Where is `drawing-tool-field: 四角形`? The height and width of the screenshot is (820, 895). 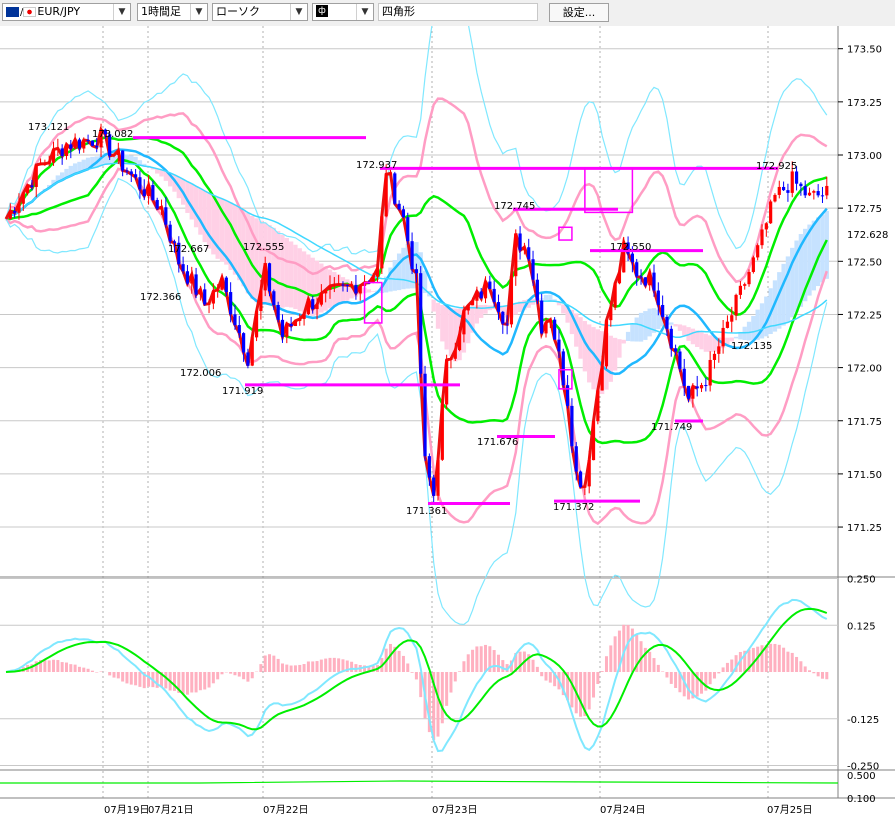 drawing-tool-field: 四角形 is located at coordinates (458, 12).